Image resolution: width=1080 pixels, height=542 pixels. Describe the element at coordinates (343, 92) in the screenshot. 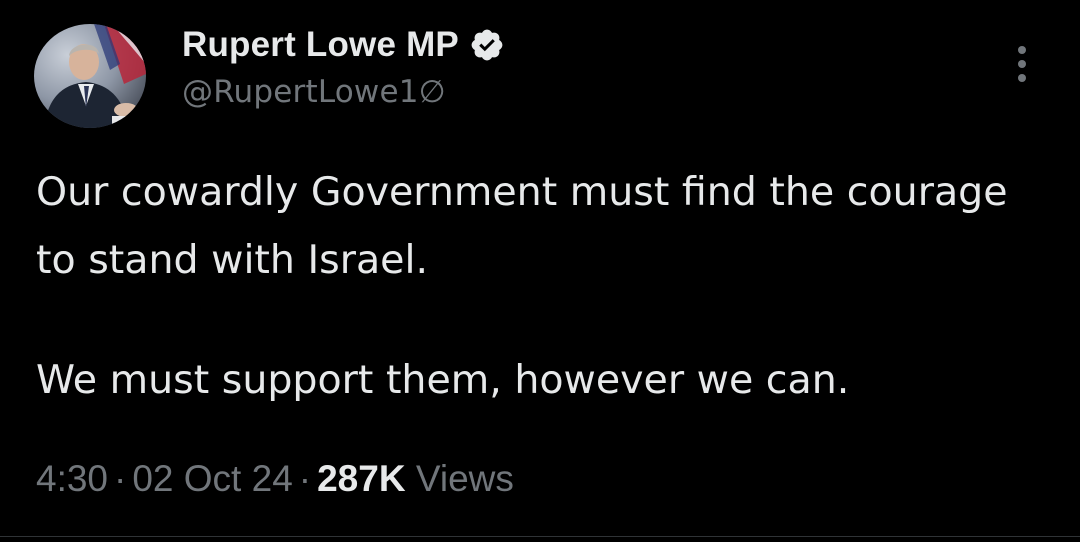

I see `author-handle: @RupertLowe1∅` at that location.